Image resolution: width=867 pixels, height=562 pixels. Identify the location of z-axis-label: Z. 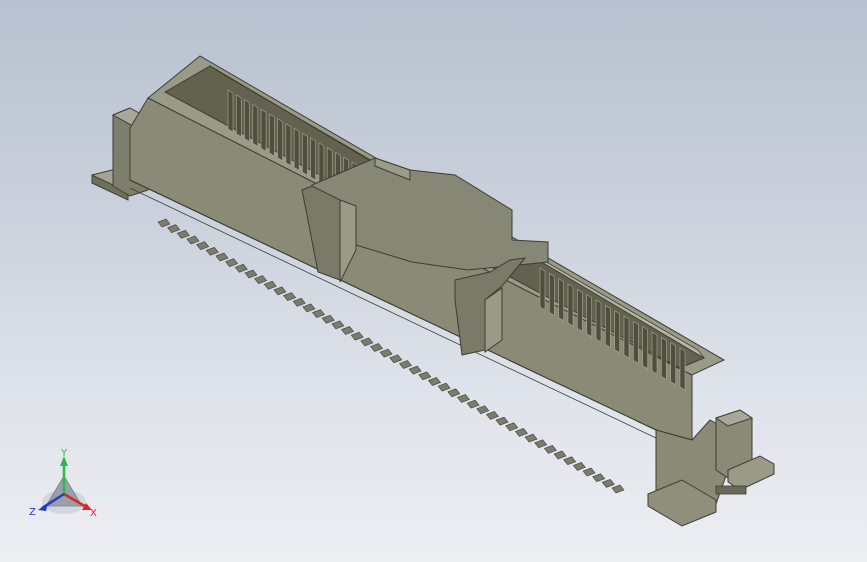
(32, 512).